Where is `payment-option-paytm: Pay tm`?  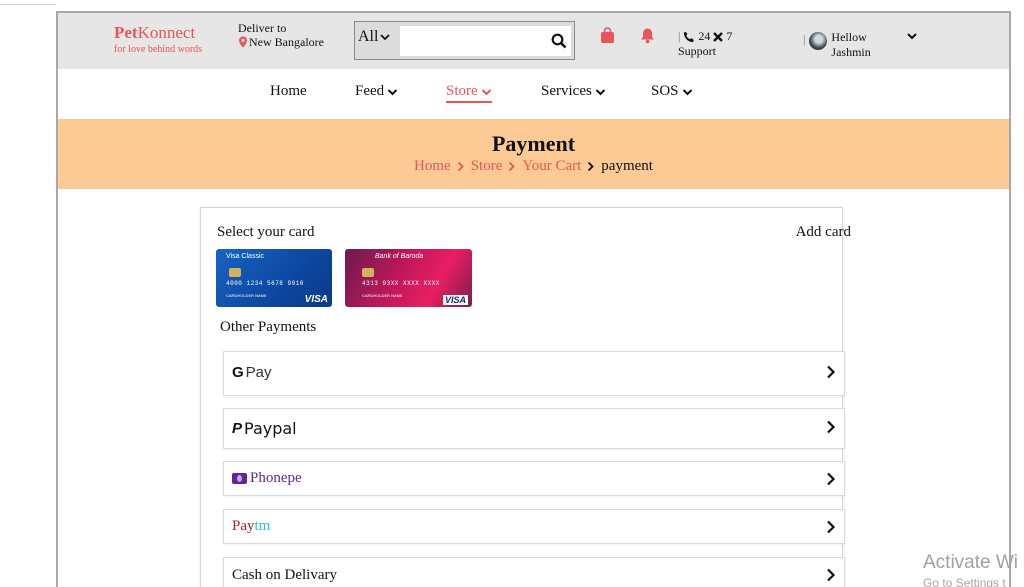
payment-option-paytm: Pay tm is located at coordinates (534, 526).